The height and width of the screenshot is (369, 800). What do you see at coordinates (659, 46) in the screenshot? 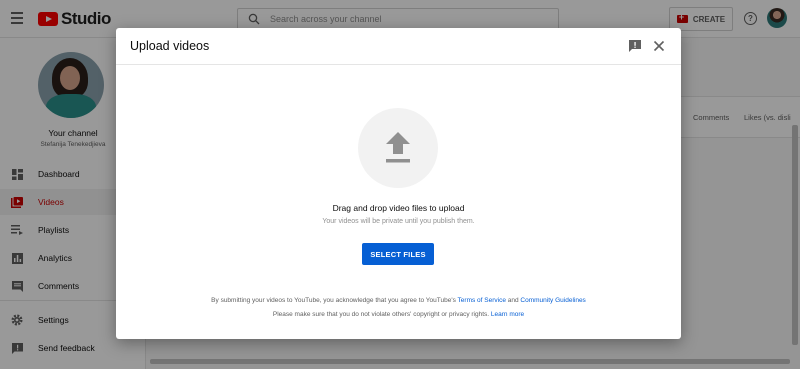
I see `close-icon` at bounding box center [659, 46].